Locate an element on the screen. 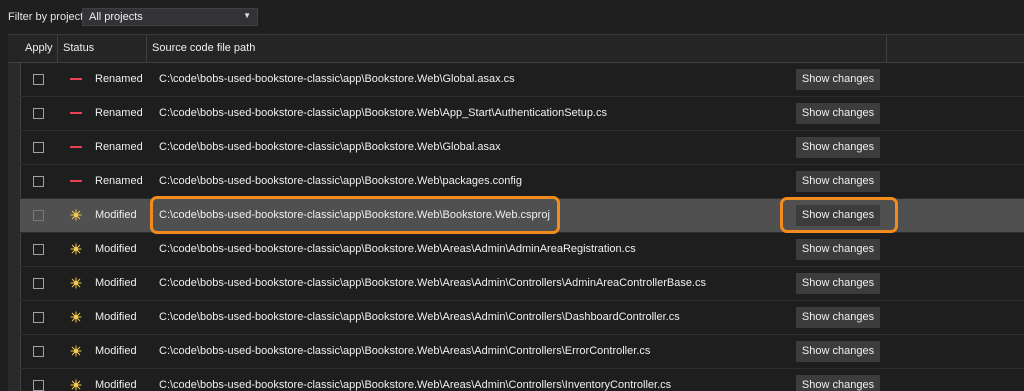 The width and height of the screenshot is (1024, 391). project-filter-value: All projects is located at coordinates (116, 17).